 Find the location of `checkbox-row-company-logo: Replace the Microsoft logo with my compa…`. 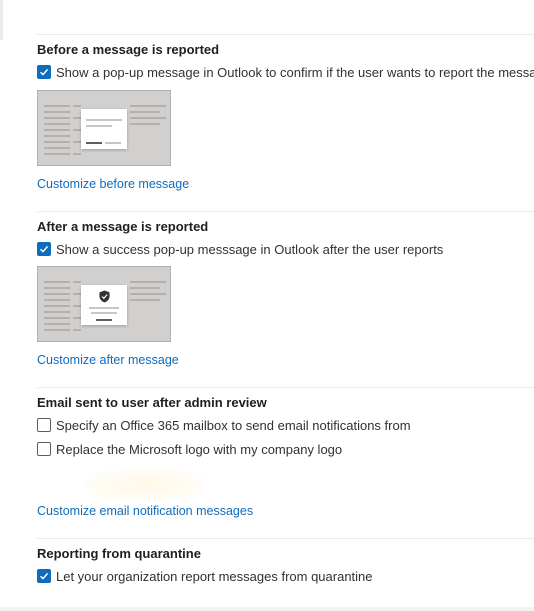

checkbox-row-company-logo: Replace the Microsoft logo with my compa… is located at coordinates (190, 449).